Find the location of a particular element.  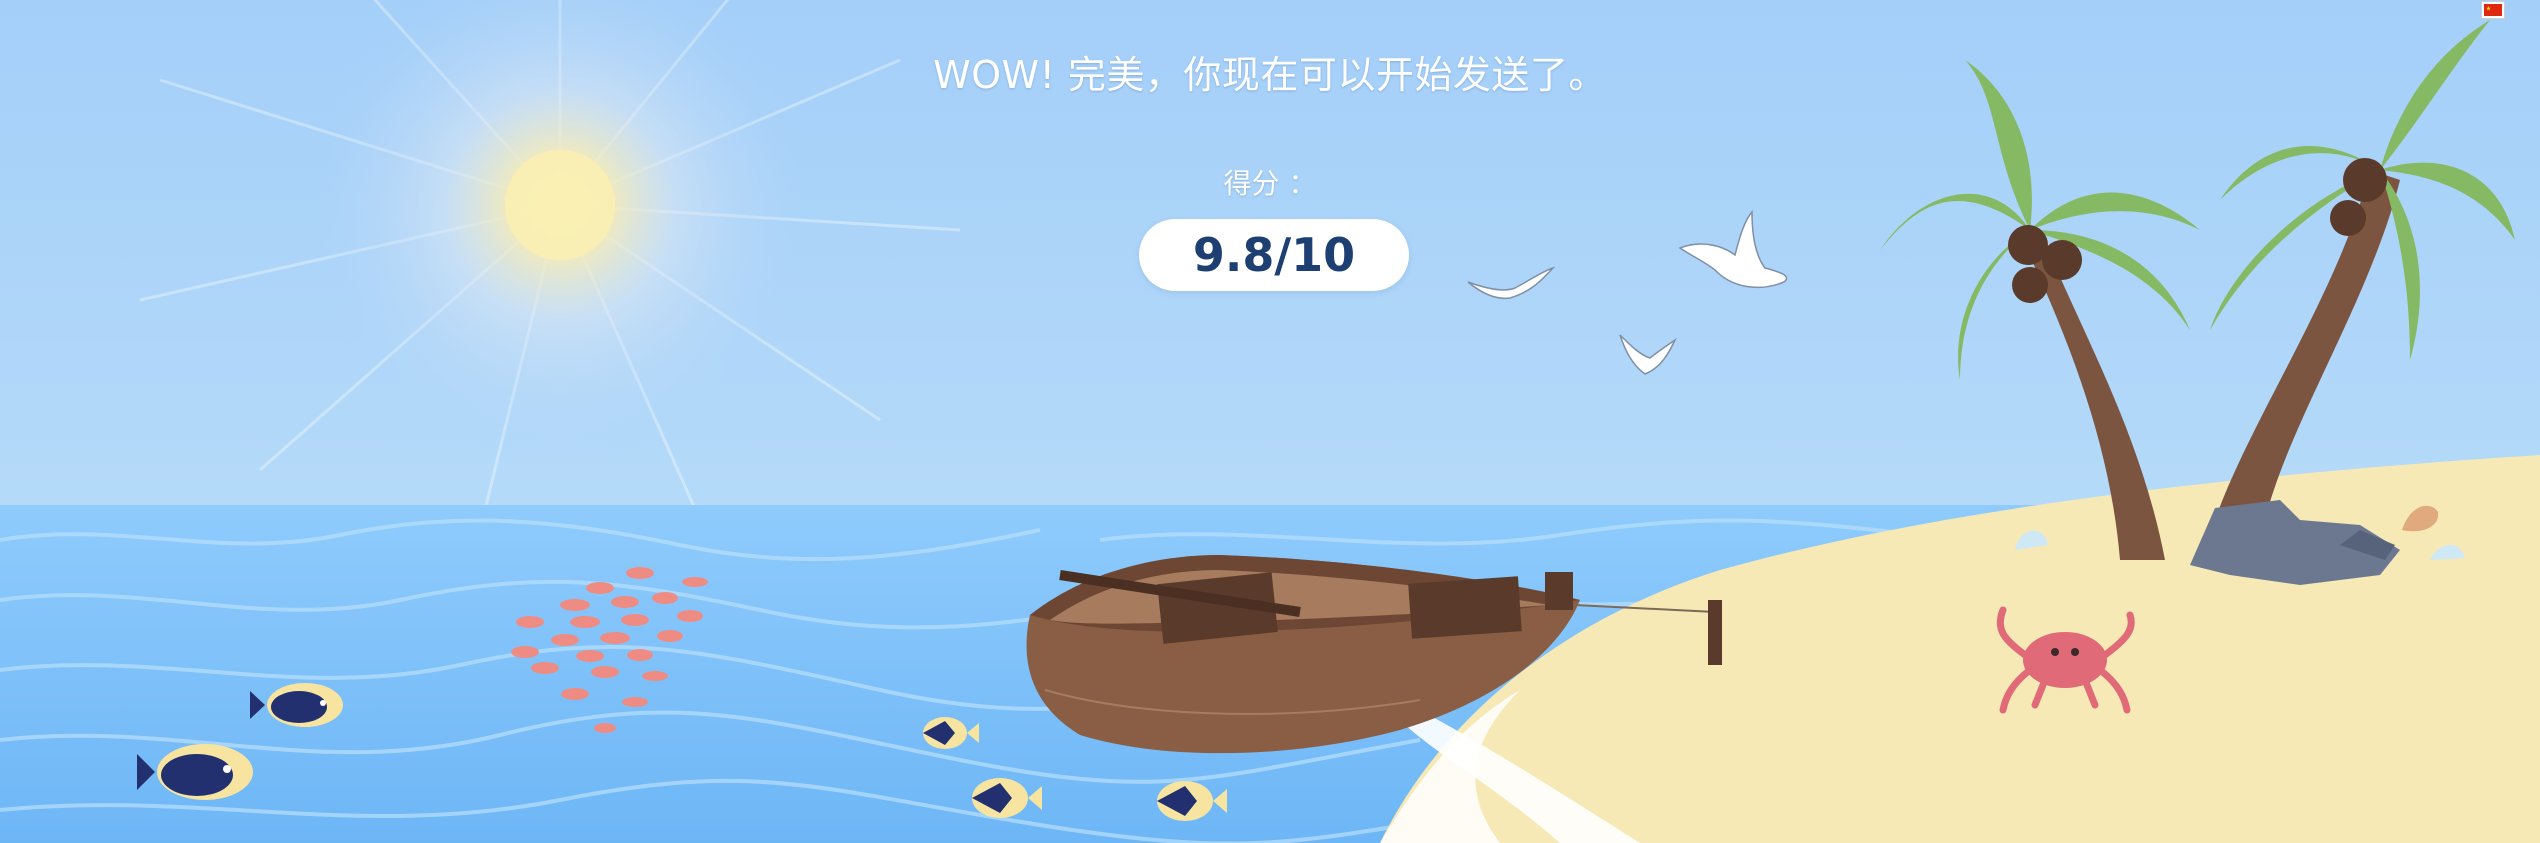

success-message: WOW! 完美，你现在可以开始发送了。 is located at coordinates (1270, 75).